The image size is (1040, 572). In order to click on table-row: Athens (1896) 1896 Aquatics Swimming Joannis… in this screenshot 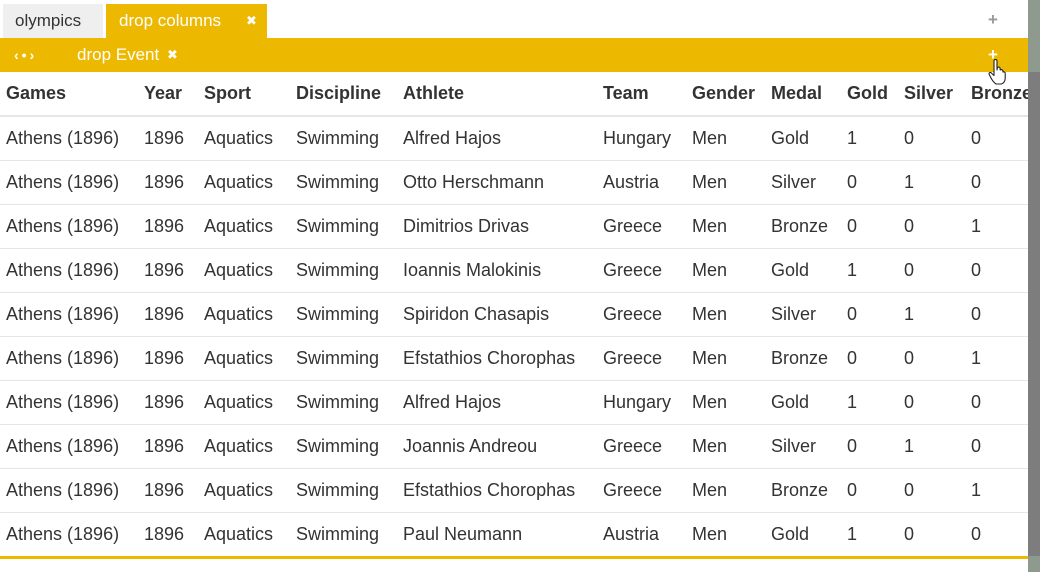, I will do `click(514, 446)`.